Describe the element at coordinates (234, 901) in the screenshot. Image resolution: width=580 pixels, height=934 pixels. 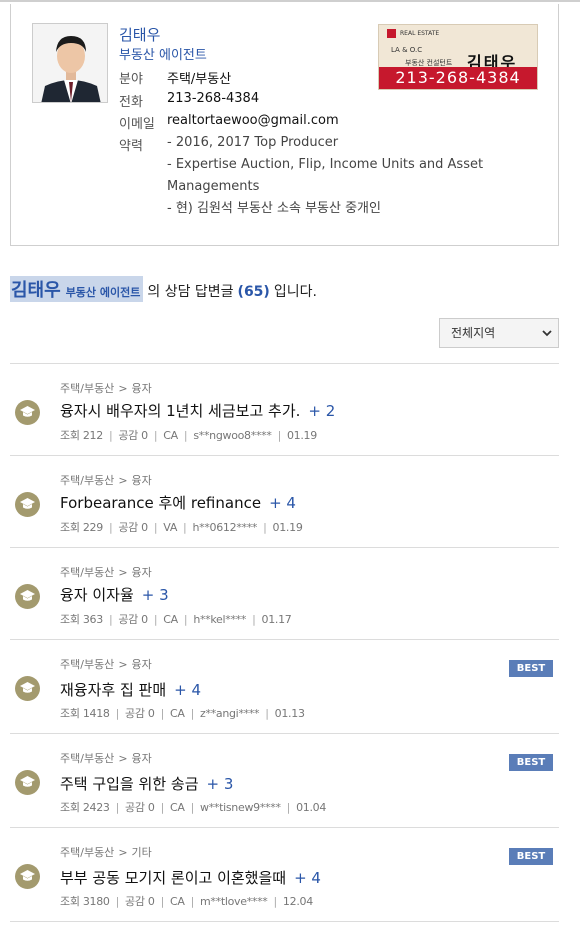
I see `question-user: m**tlove****` at that location.